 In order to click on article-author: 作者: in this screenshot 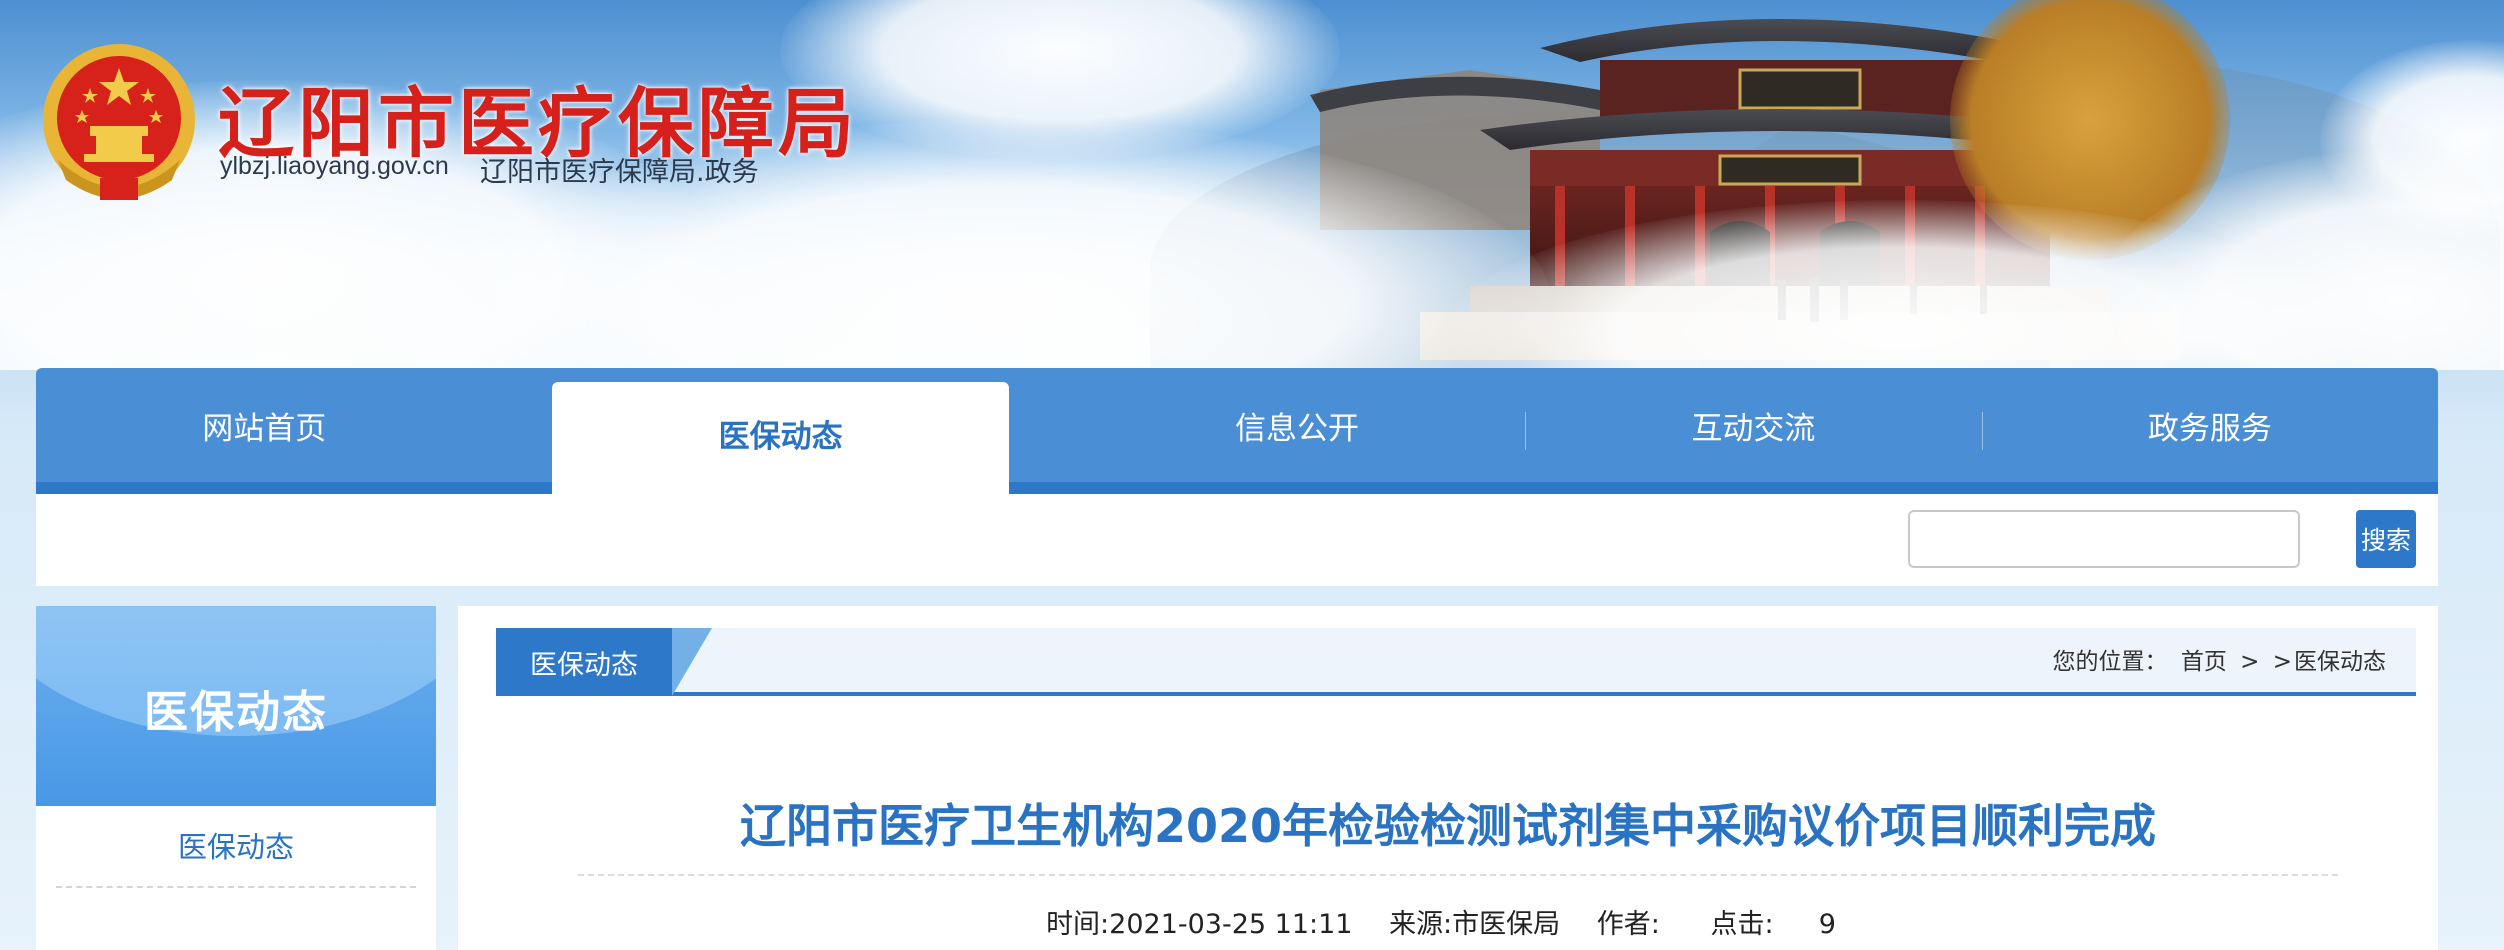, I will do `click(1628, 924)`.